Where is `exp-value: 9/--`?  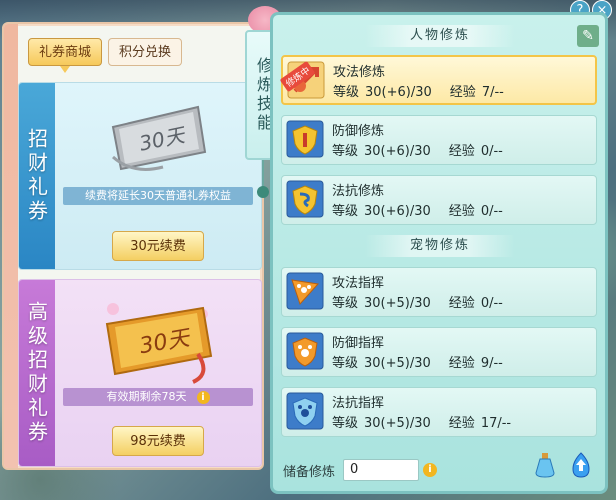
exp-value: 9/-- is located at coordinates (491, 363).